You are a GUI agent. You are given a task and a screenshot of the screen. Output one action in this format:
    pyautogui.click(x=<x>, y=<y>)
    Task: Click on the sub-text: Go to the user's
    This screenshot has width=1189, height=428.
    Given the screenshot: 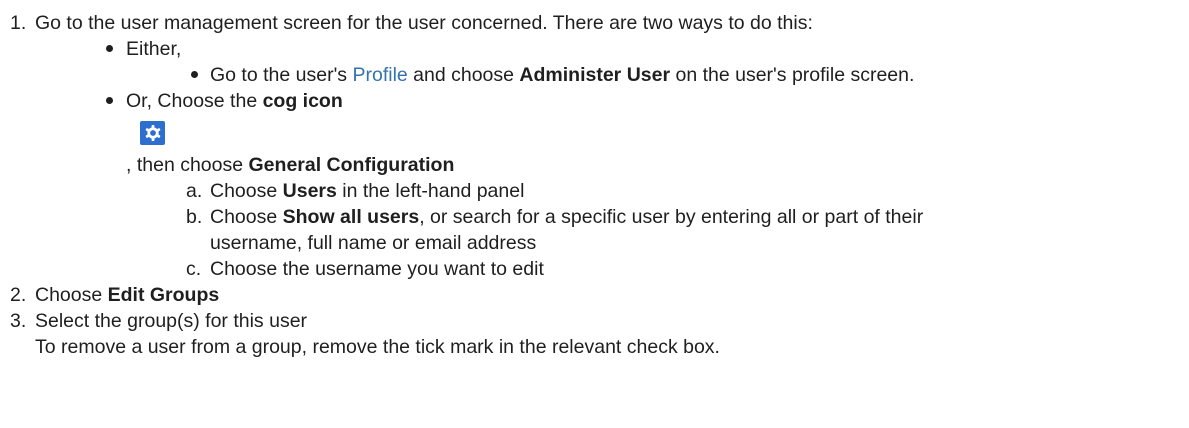 What is the action you would take?
    pyautogui.click(x=281, y=75)
    